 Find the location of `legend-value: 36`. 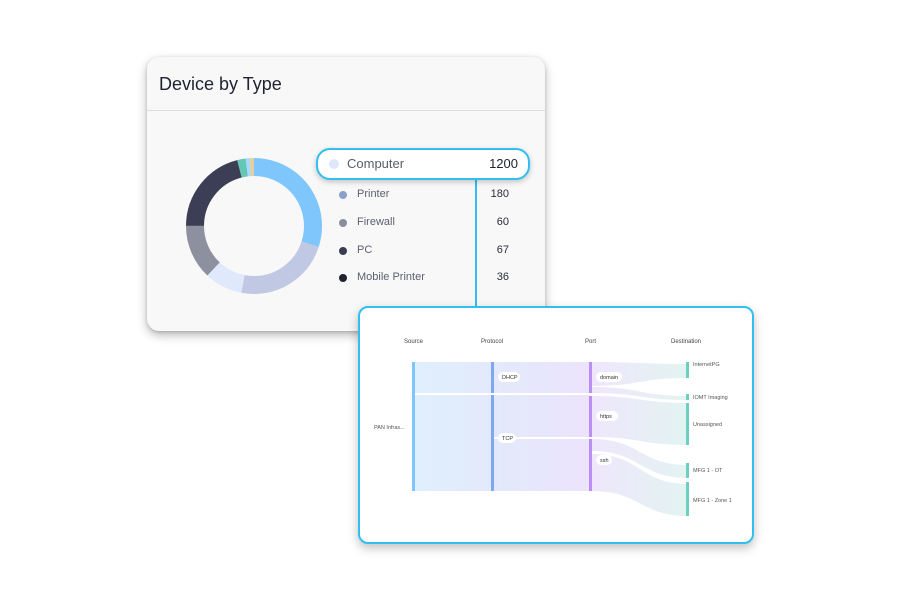

legend-value: 36 is located at coordinates (502, 277).